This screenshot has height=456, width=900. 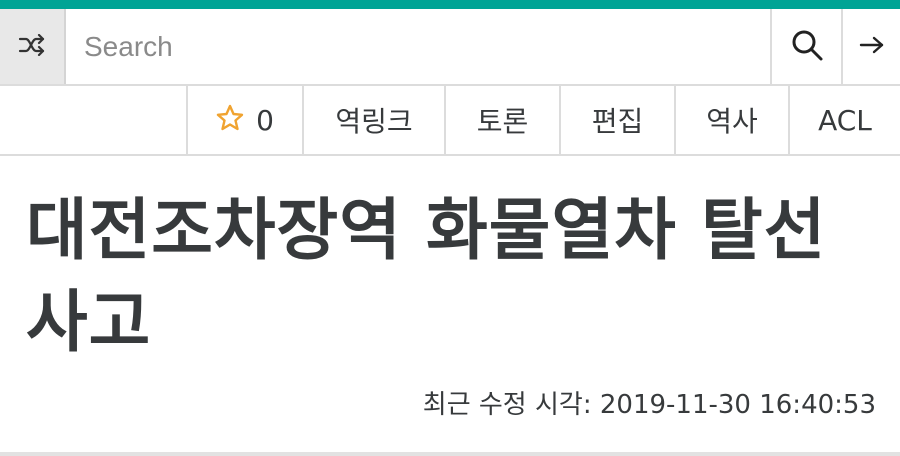 I want to click on tab-history-label: 역사, so click(x=732, y=121).